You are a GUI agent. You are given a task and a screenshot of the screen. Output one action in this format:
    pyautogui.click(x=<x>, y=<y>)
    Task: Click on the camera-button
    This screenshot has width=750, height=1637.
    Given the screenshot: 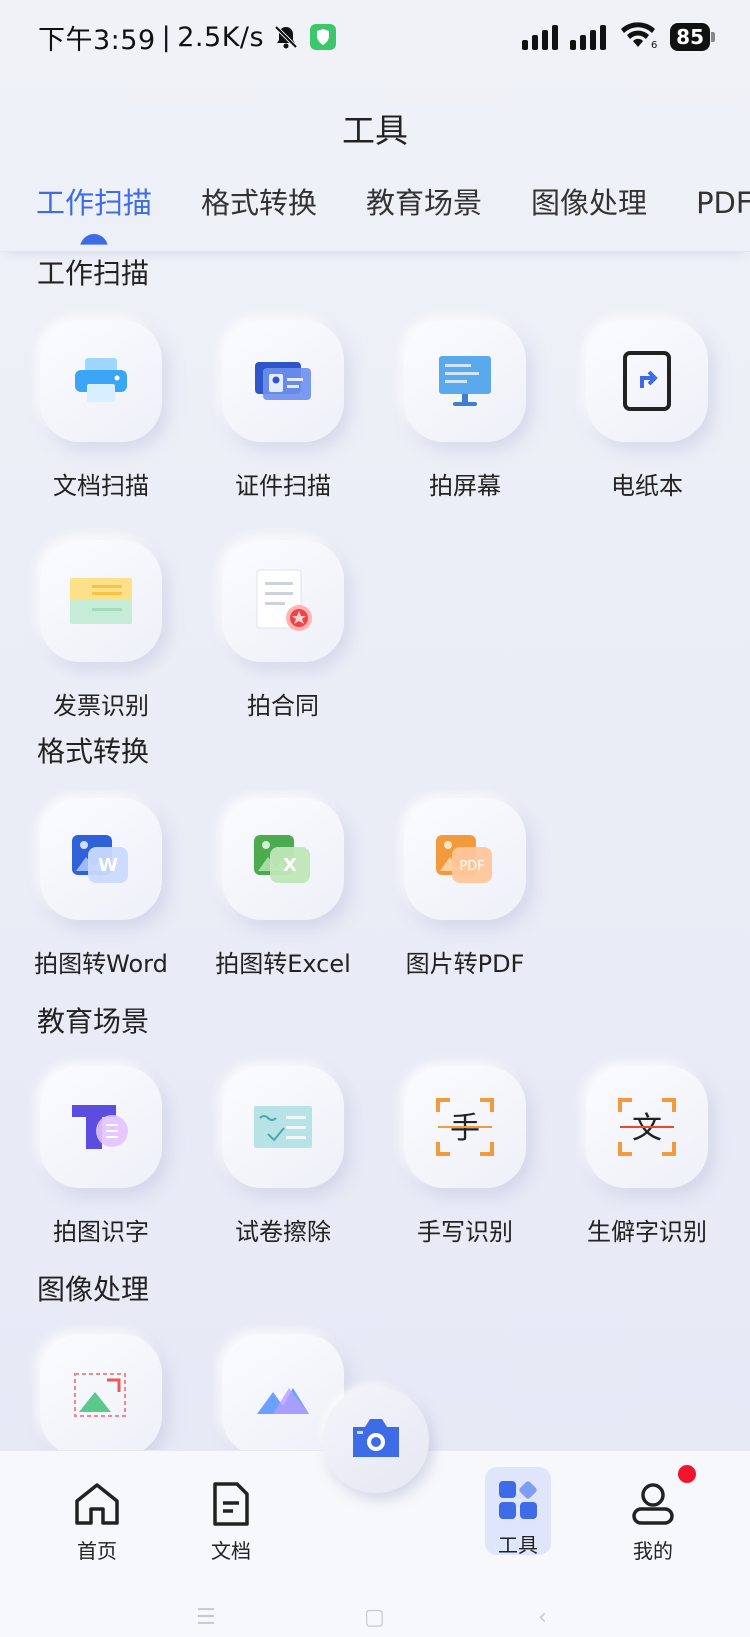 What is the action you would take?
    pyautogui.click(x=376, y=1440)
    